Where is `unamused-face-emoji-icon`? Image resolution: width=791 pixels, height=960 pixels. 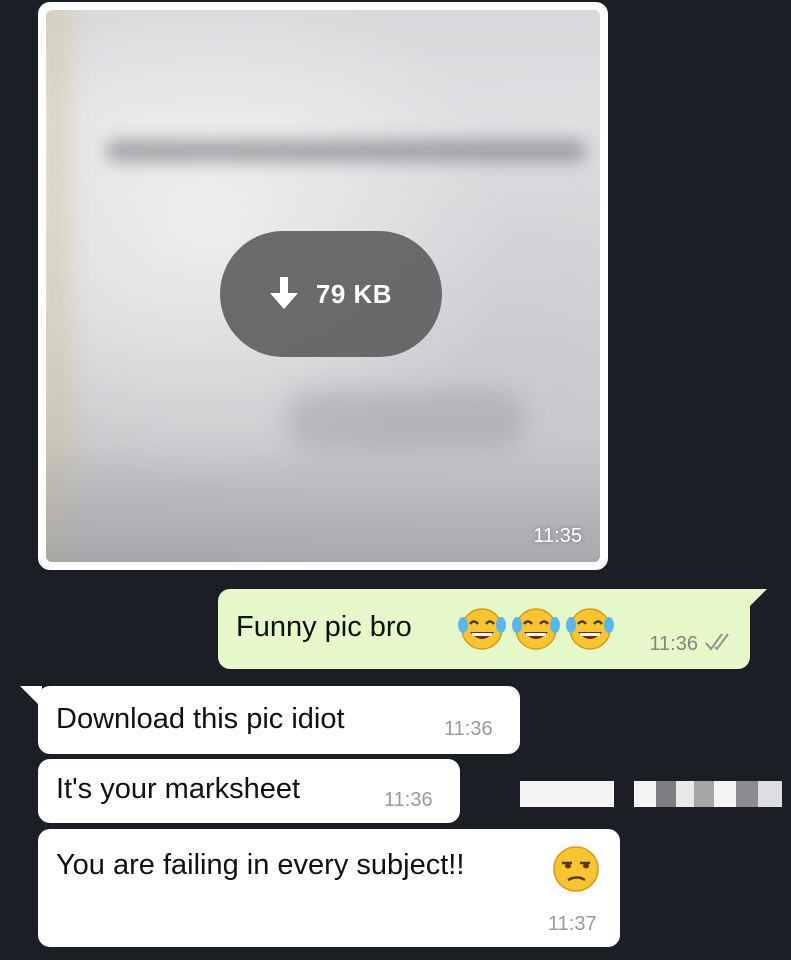
unamused-face-emoji-icon is located at coordinates (576, 869).